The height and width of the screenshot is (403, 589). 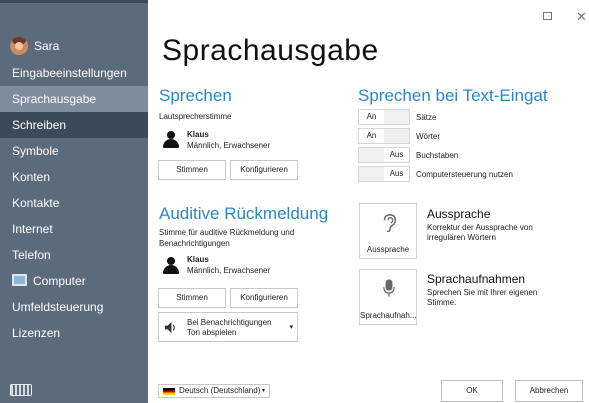 What do you see at coordinates (195, 116) in the screenshot?
I see `speaker-voice-label: Lautsprecherstimme` at bounding box center [195, 116].